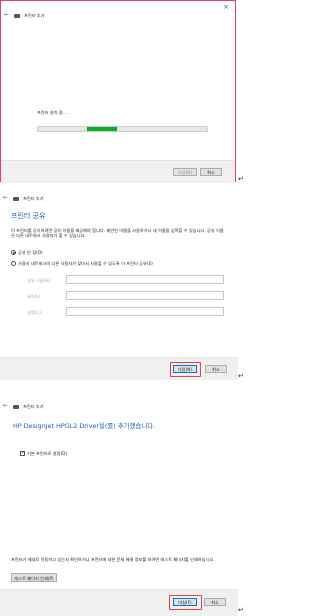 The image size is (320, 616). I want to click on share-footer: 다음(N) 취소, so click(119, 368).